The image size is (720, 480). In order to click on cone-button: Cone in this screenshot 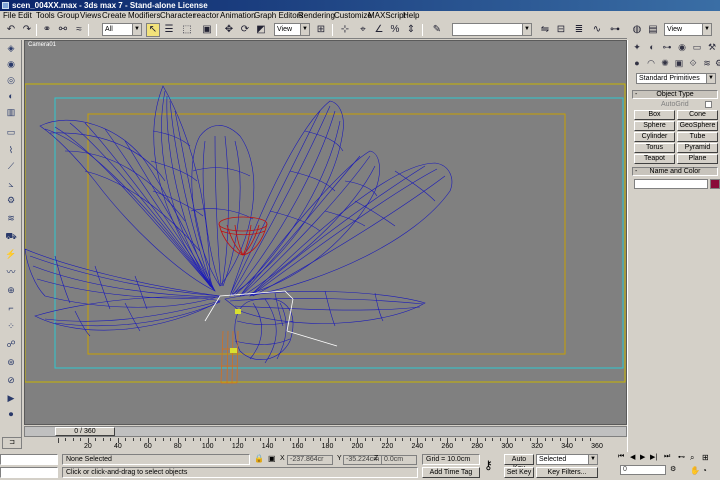, I will do `click(697, 115)`.